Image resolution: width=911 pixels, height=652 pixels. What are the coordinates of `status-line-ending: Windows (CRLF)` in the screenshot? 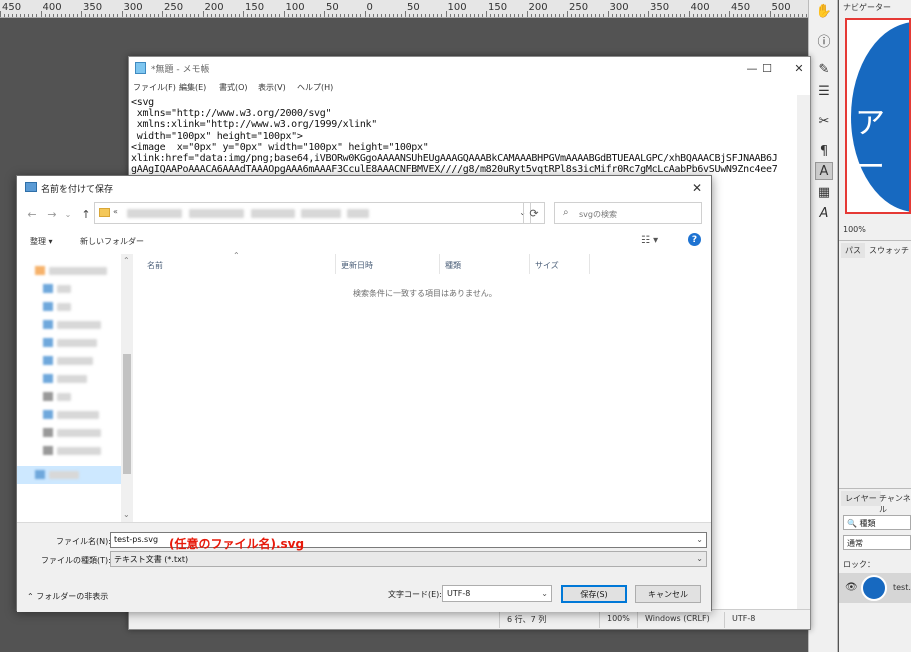 It's located at (677, 618).